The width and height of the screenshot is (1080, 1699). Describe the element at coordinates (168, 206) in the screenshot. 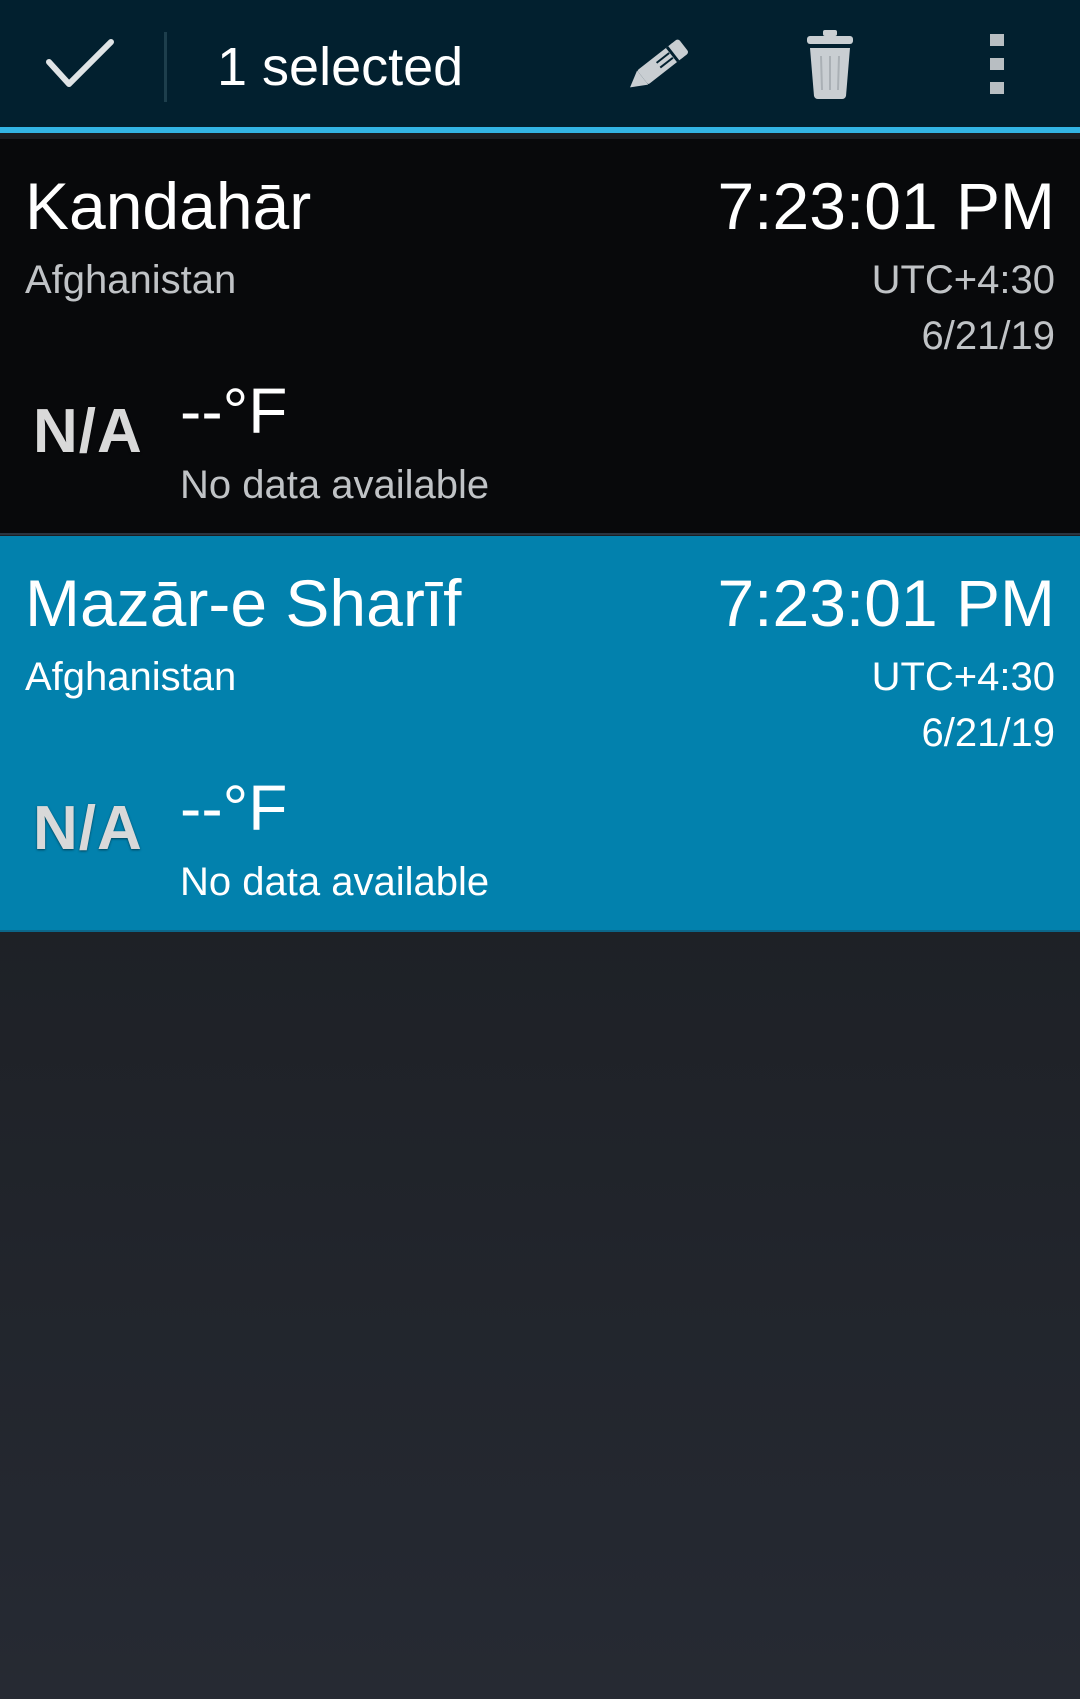

I see `city-name: Kandahār` at that location.